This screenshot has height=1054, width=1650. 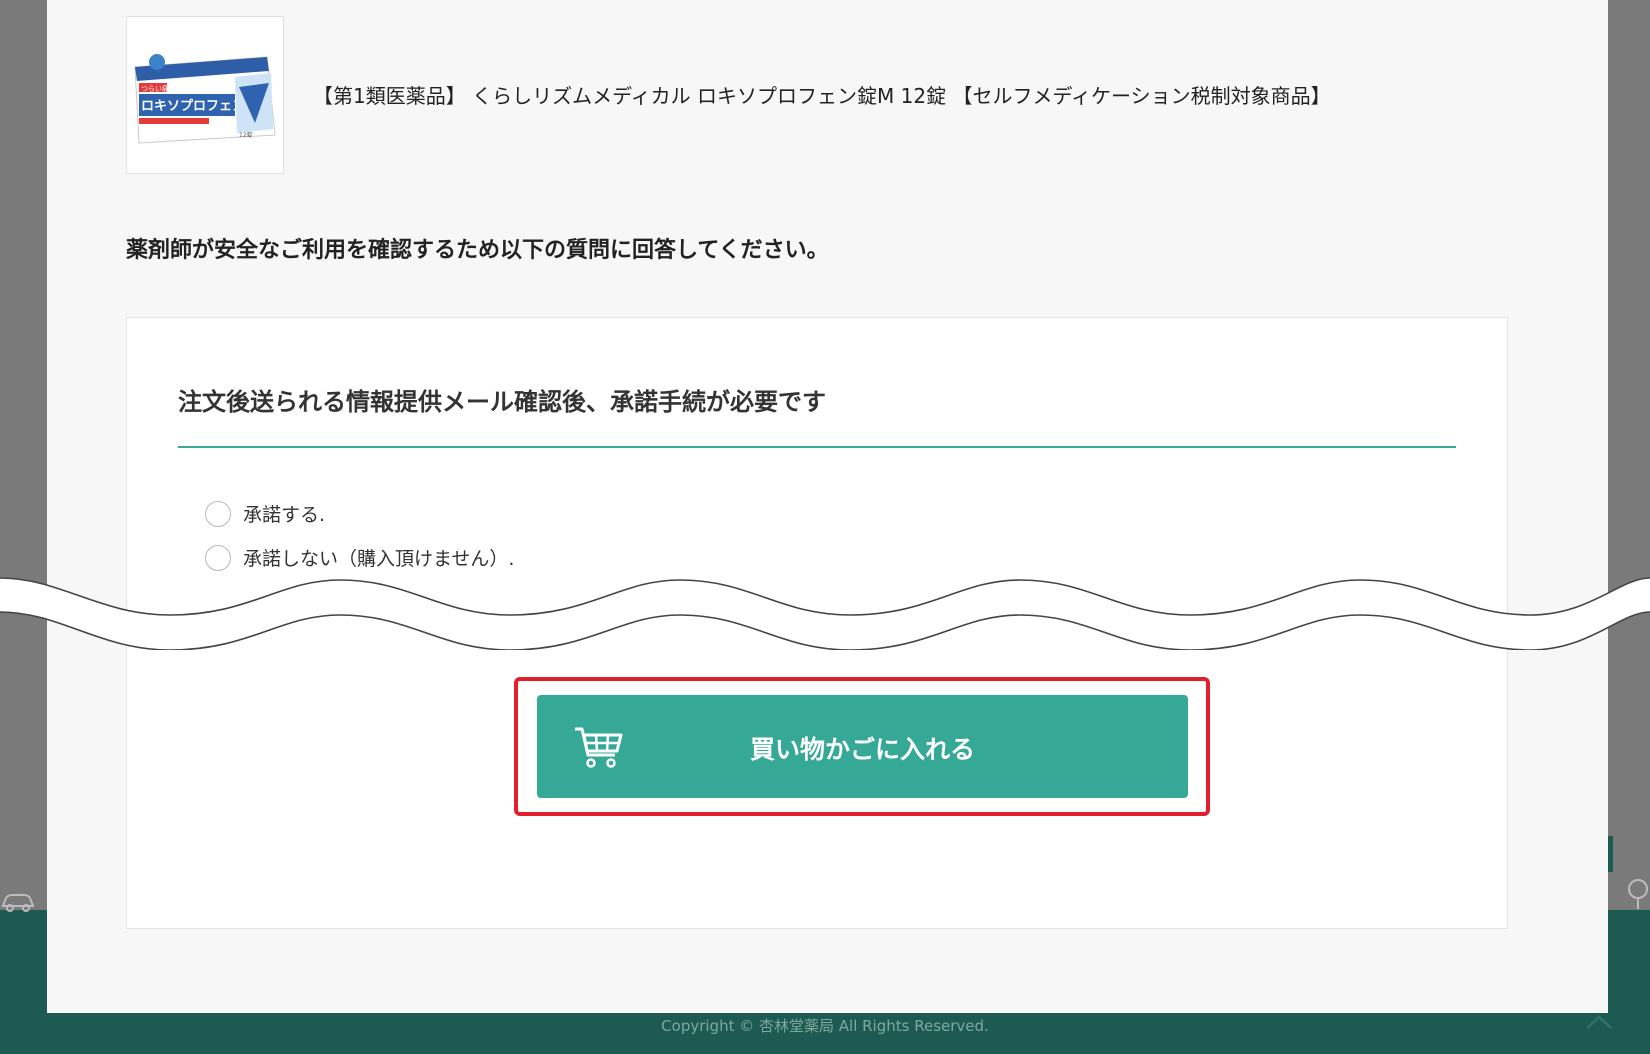 What do you see at coordinates (205, 99) in the screenshot?
I see `medicine-box-image: ロキソプロフェン錠M つらい痛みに 12錠` at bounding box center [205, 99].